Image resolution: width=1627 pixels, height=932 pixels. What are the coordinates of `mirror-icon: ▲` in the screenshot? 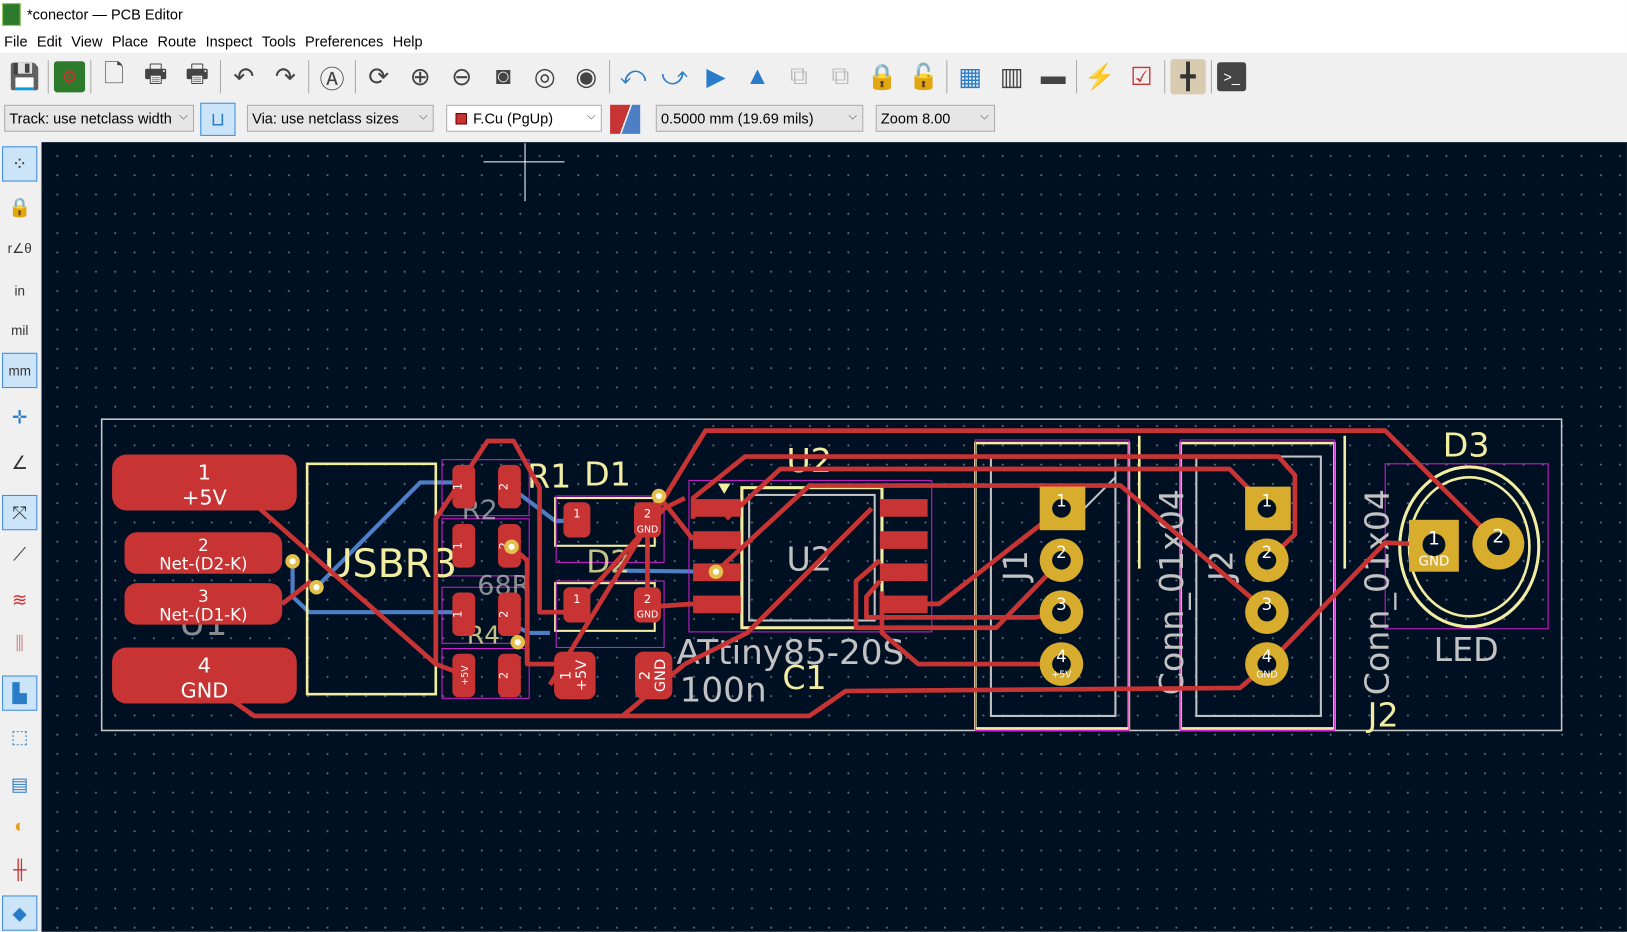 It's located at (757, 76).